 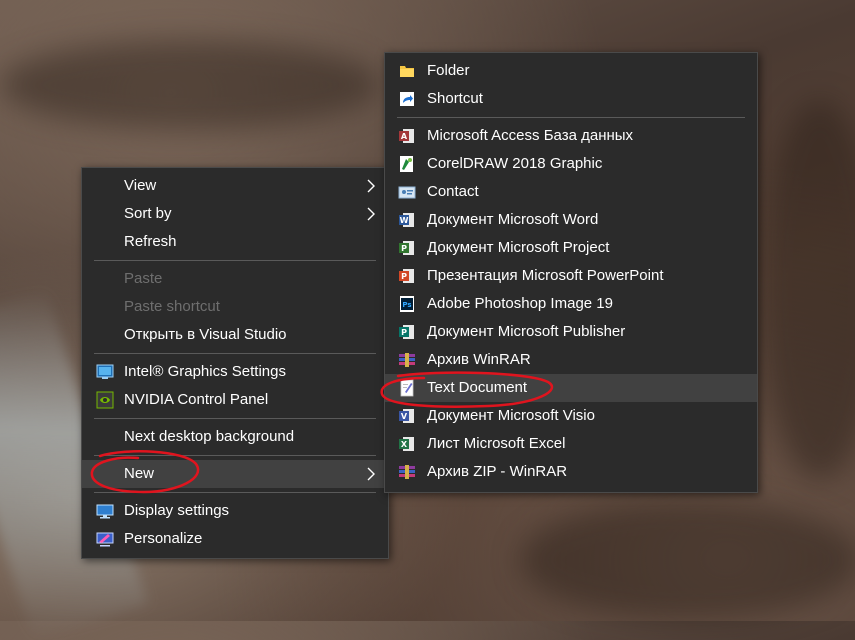 What do you see at coordinates (235, 279) in the screenshot?
I see `menu-item-paste: Paste` at bounding box center [235, 279].